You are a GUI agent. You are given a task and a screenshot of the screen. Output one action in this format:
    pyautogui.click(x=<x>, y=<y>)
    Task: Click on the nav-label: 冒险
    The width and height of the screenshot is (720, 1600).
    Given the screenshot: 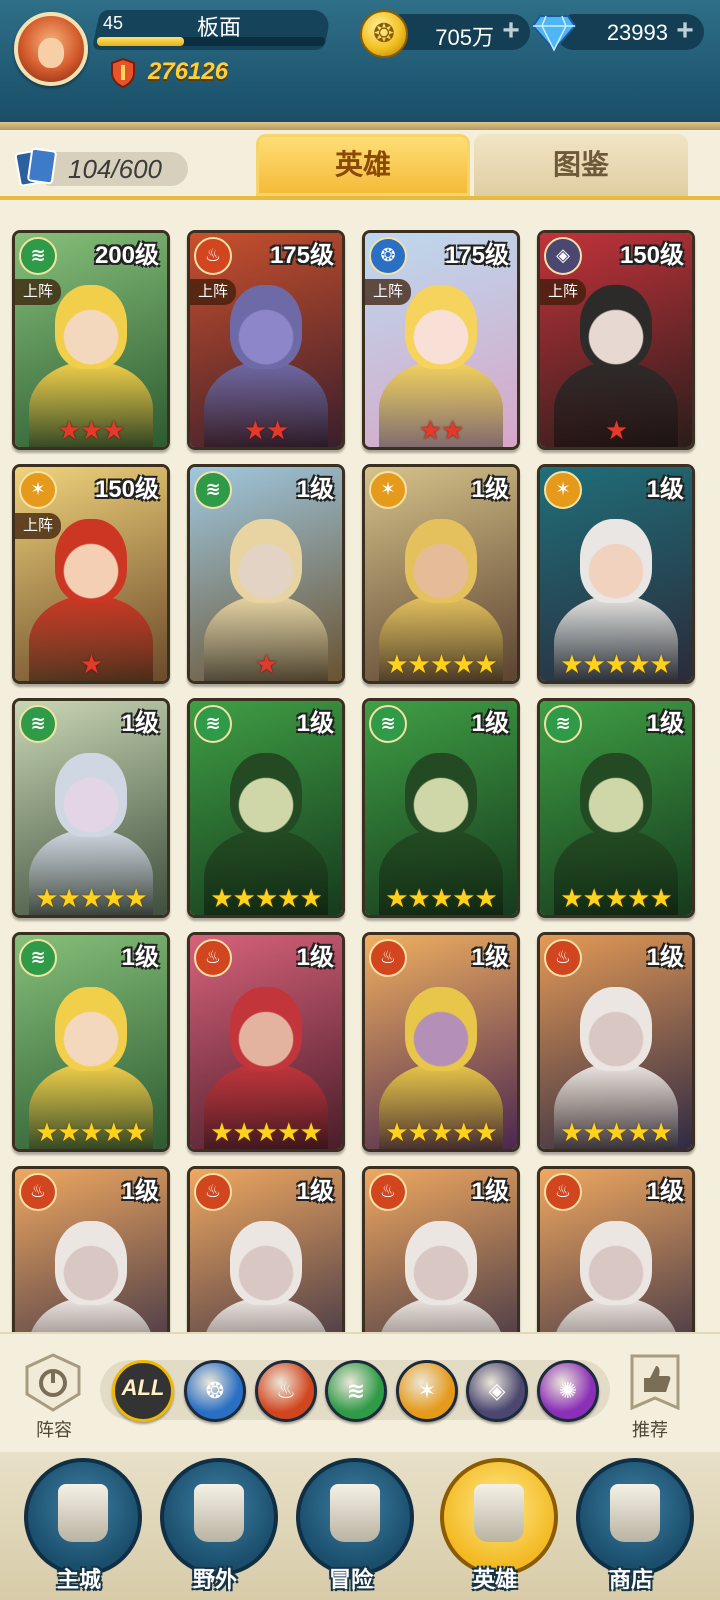 What is the action you would take?
    pyautogui.click(x=350, y=1579)
    